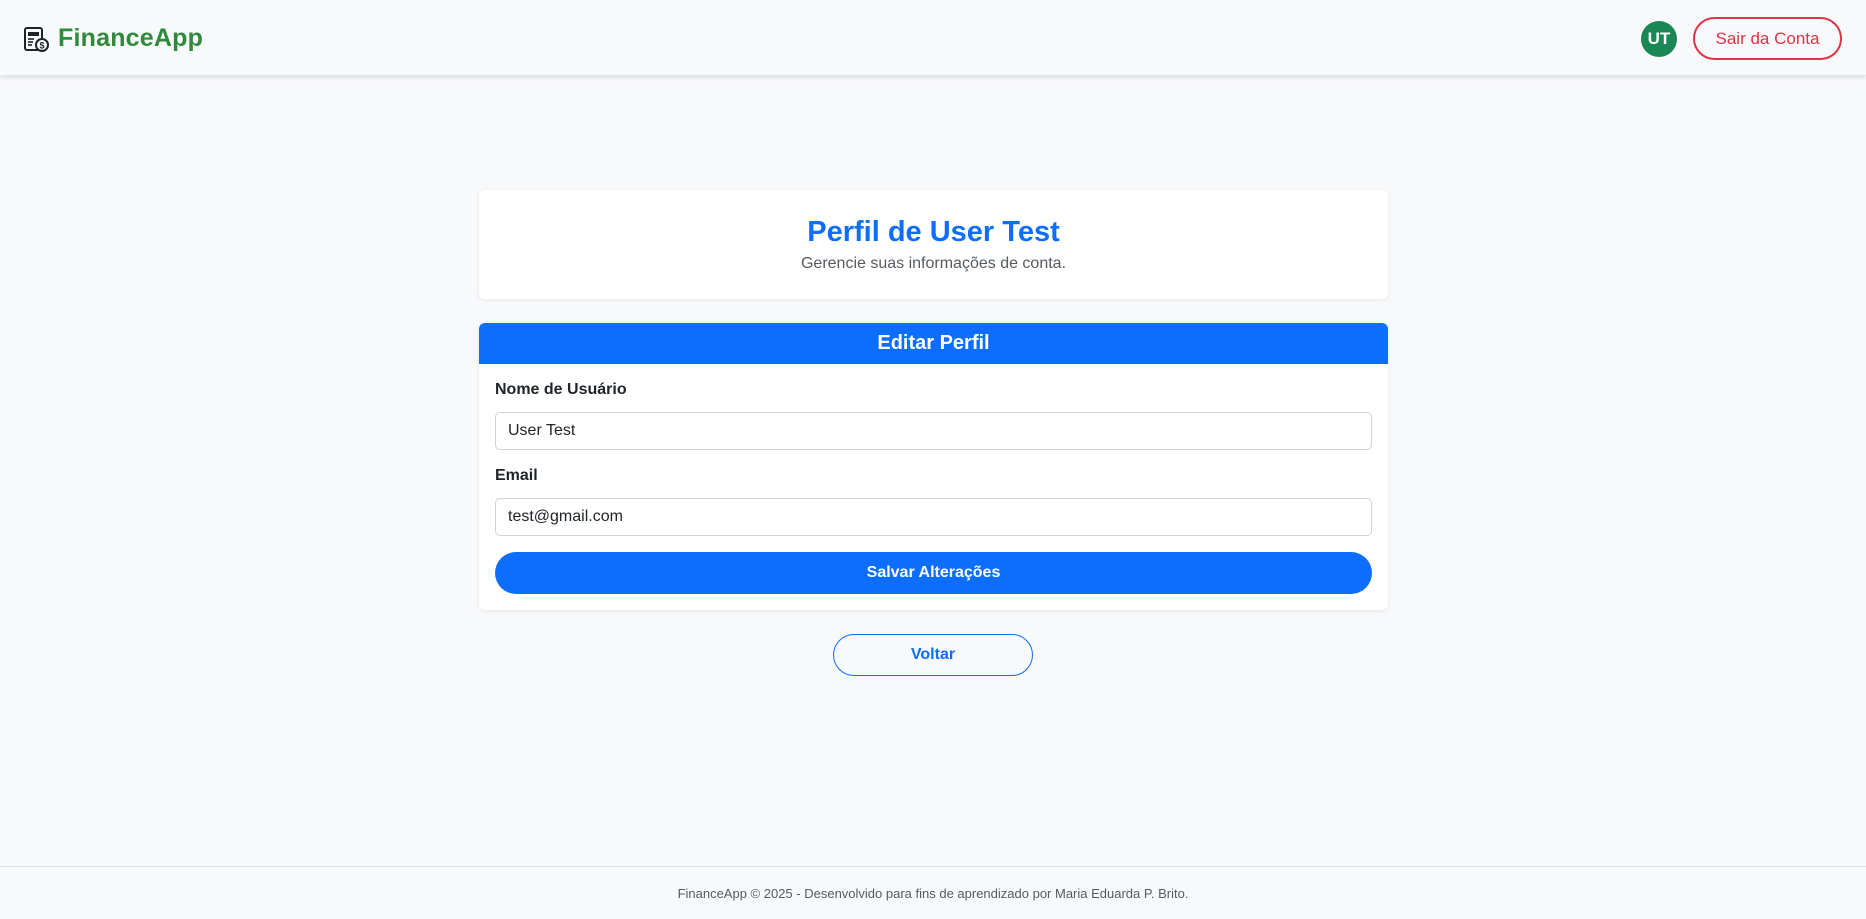 The width and height of the screenshot is (1866, 919). I want to click on finance-document-icon: $, so click(36, 39).